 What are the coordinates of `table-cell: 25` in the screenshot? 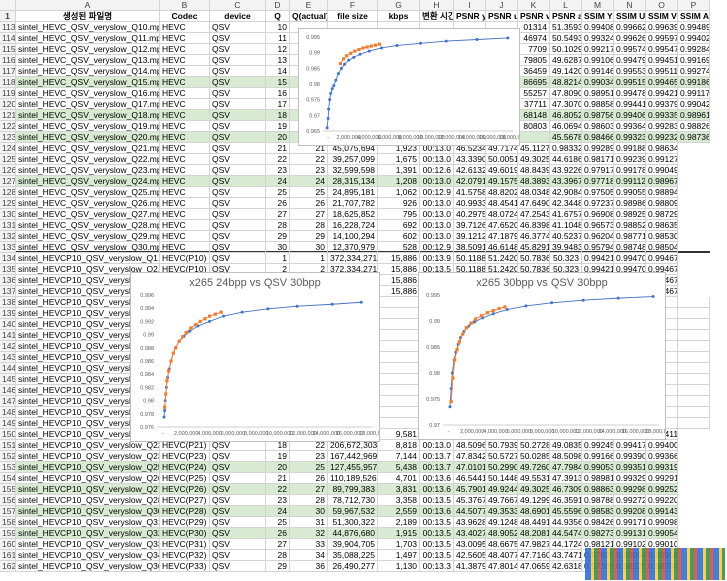 It's located at (278, 522).